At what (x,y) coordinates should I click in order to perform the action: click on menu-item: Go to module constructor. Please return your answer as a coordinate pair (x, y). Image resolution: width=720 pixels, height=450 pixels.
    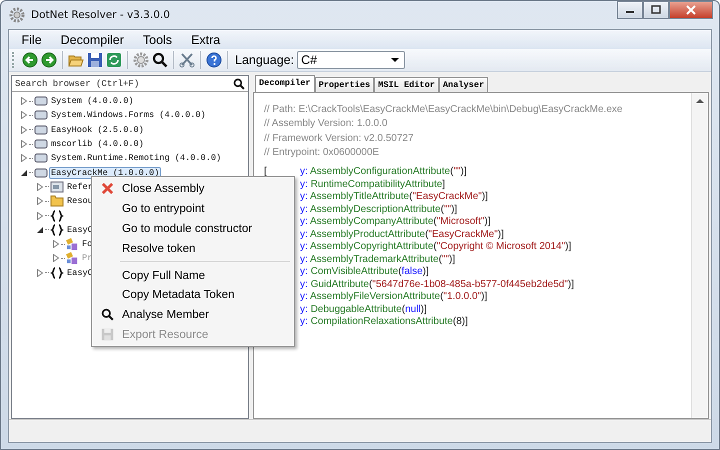
    Looking at the image, I should click on (186, 228).